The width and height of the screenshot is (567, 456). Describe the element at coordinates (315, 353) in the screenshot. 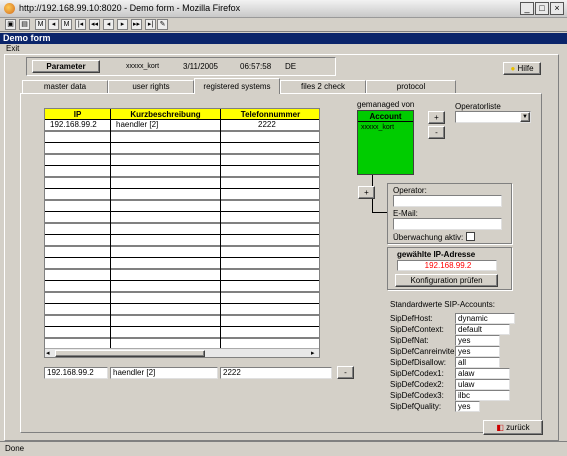

I see `scroll-right-icon: ▸` at that location.